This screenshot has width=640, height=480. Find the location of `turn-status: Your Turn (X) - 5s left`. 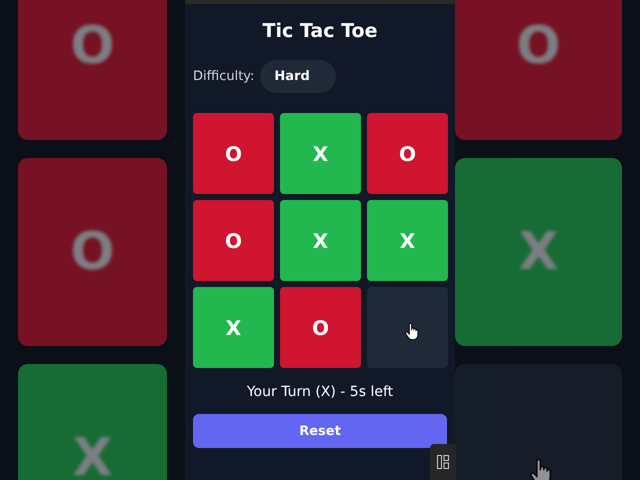

turn-status: Your Turn (X) - 5s left is located at coordinates (320, 392).